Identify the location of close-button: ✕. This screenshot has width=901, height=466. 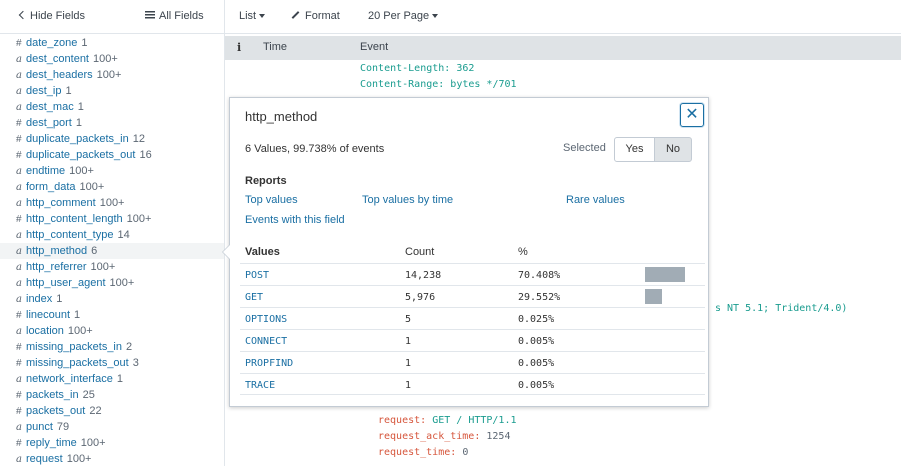
(692, 115).